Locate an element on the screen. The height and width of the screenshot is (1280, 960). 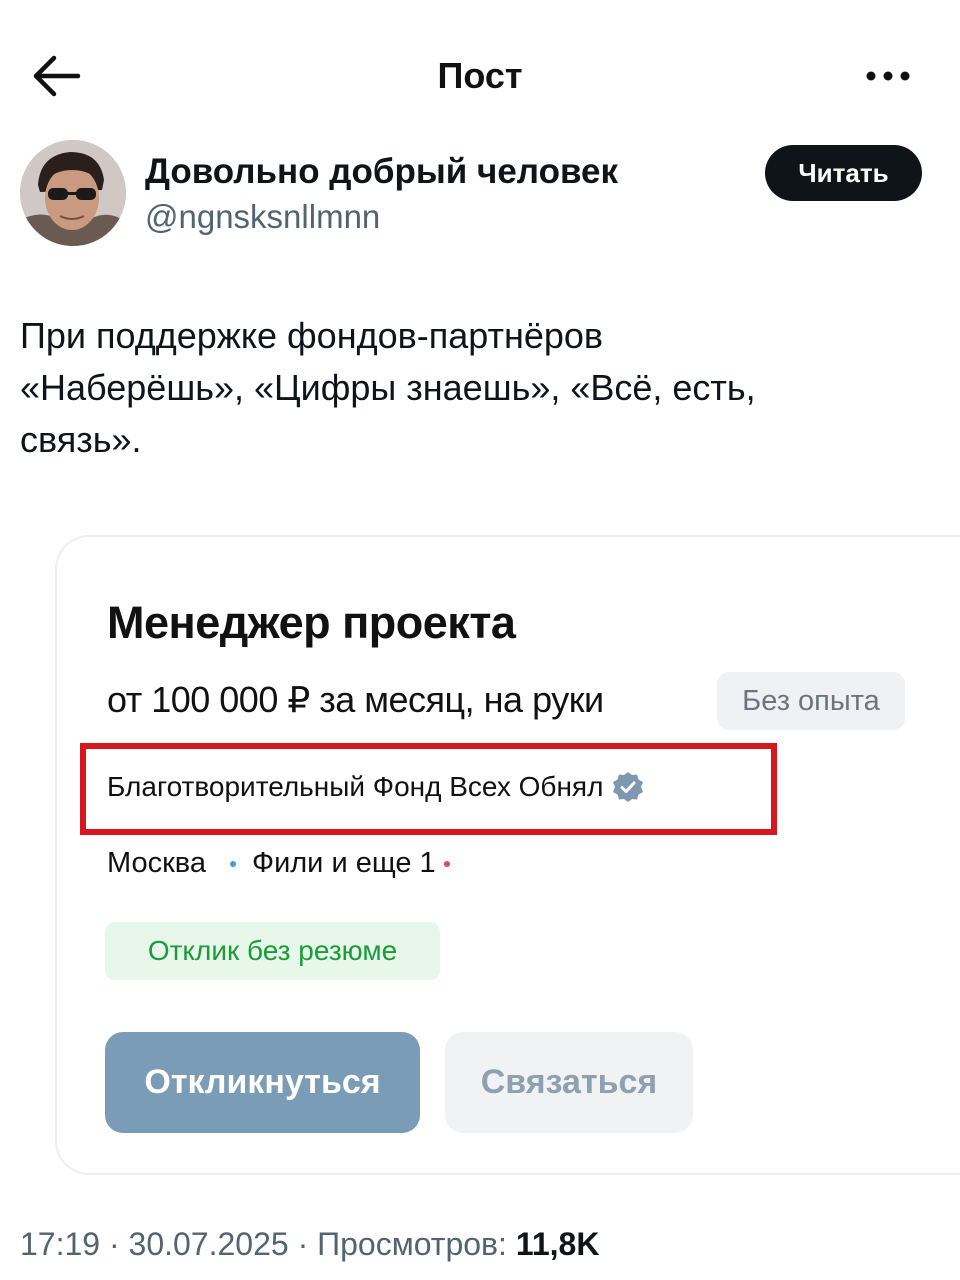
post-date: 30.07.2025 is located at coordinates (208, 1244).